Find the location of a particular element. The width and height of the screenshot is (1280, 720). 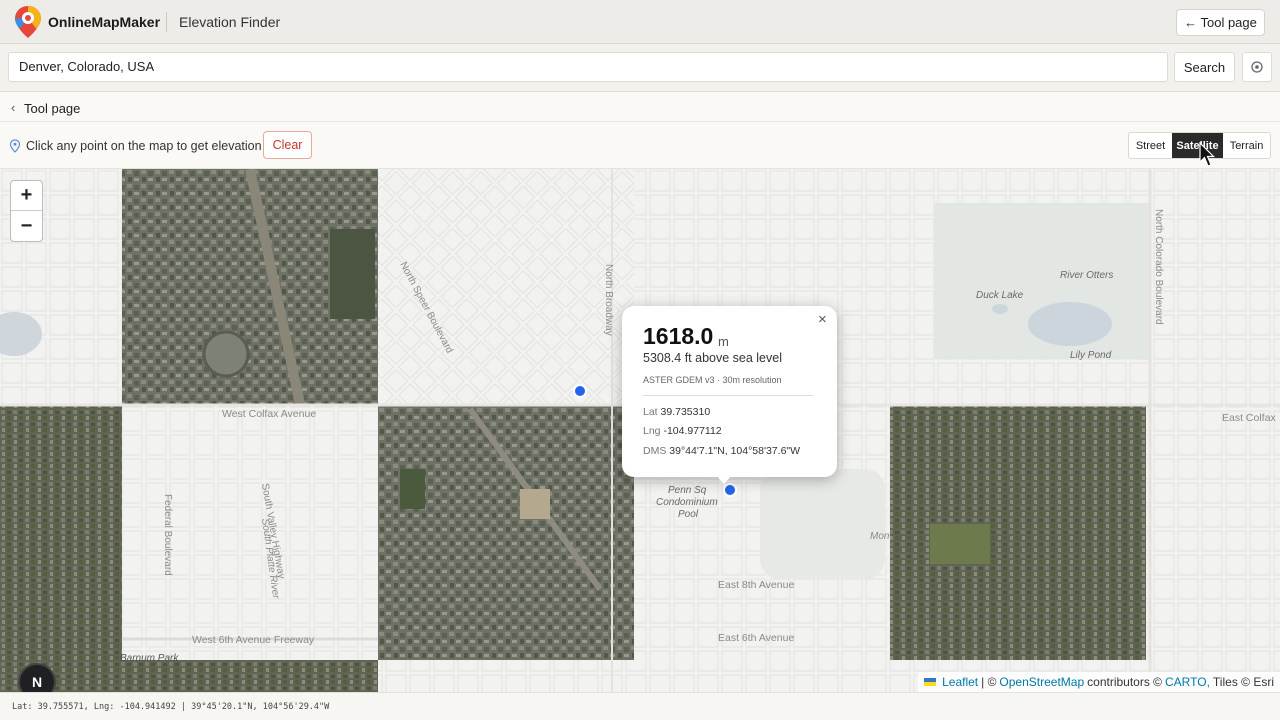

tool-page-button: ← Tool page is located at coordinates (1220, 22).